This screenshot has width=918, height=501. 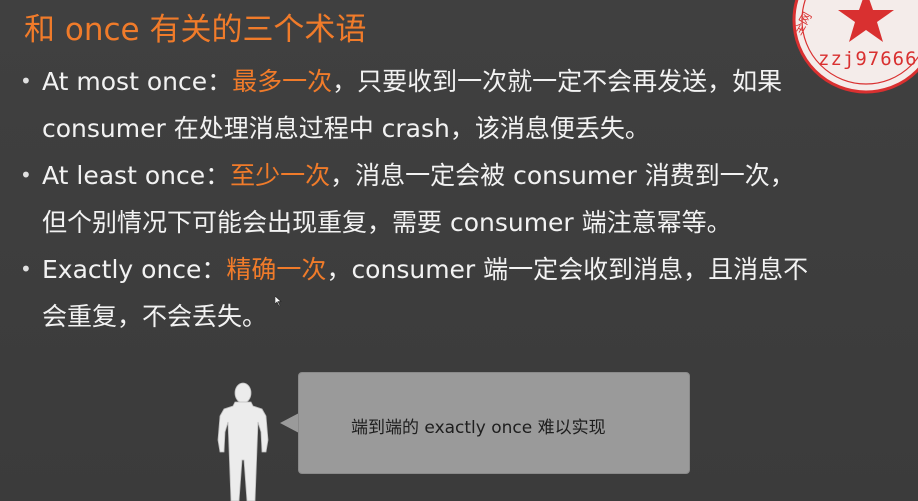 I want to click on person-silhouette-icon, so click(x=243, y=441).